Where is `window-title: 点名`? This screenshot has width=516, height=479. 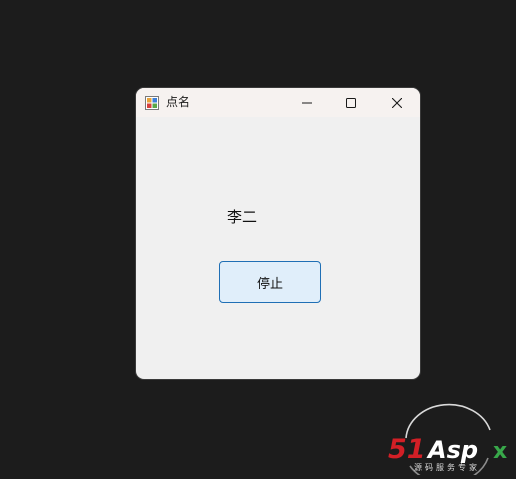
window-title: 点名 is located at coordinates (178, 102).